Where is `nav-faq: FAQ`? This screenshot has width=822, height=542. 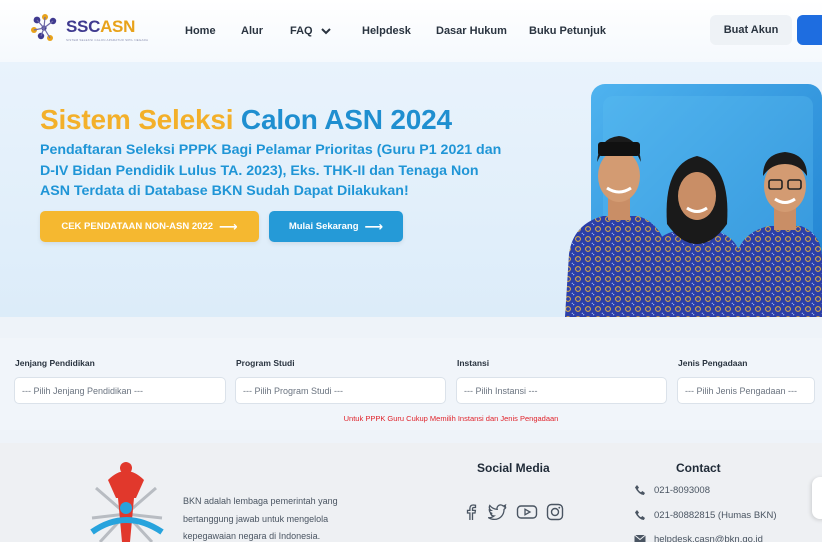 nav-faq: FAQ is located at coordinates (310, 31).